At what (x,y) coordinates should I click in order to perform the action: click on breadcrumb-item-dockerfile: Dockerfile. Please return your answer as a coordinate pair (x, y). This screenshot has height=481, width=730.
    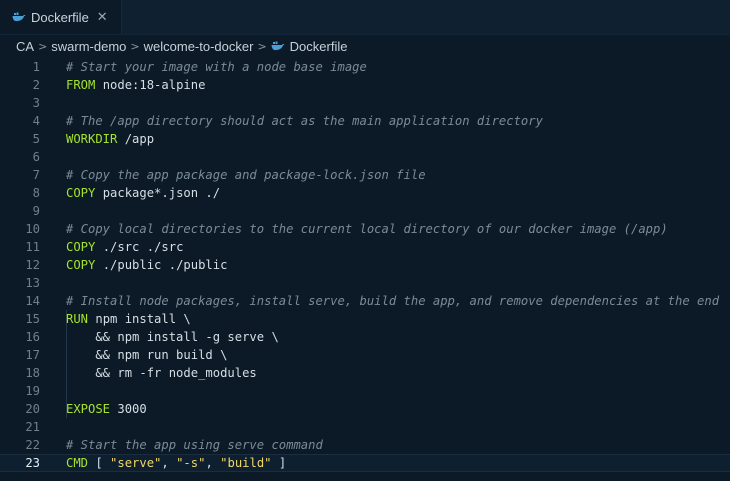
    Looking at the image, I should click on (309, 46).